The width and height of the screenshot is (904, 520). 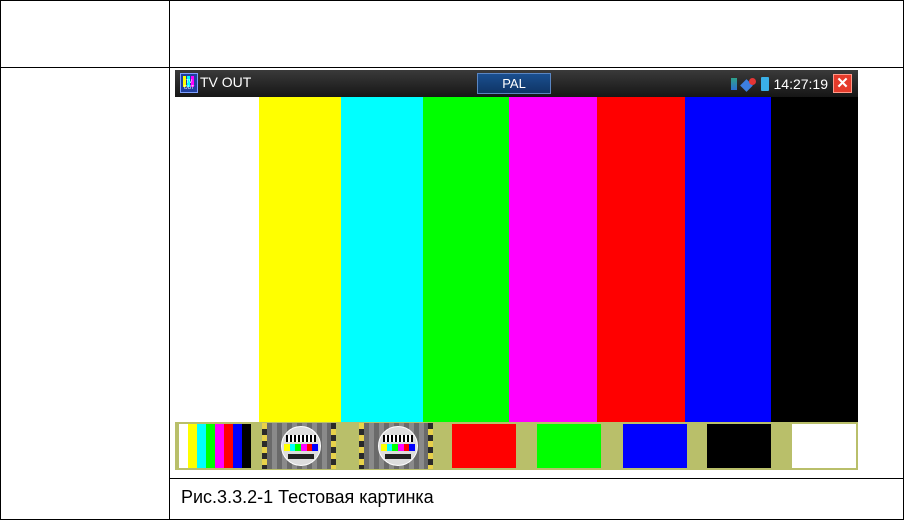 What do you see at coordinates (226, 82) in the screenshot?
I see `app-title: TV OUT` at bounding box center [226, 82].